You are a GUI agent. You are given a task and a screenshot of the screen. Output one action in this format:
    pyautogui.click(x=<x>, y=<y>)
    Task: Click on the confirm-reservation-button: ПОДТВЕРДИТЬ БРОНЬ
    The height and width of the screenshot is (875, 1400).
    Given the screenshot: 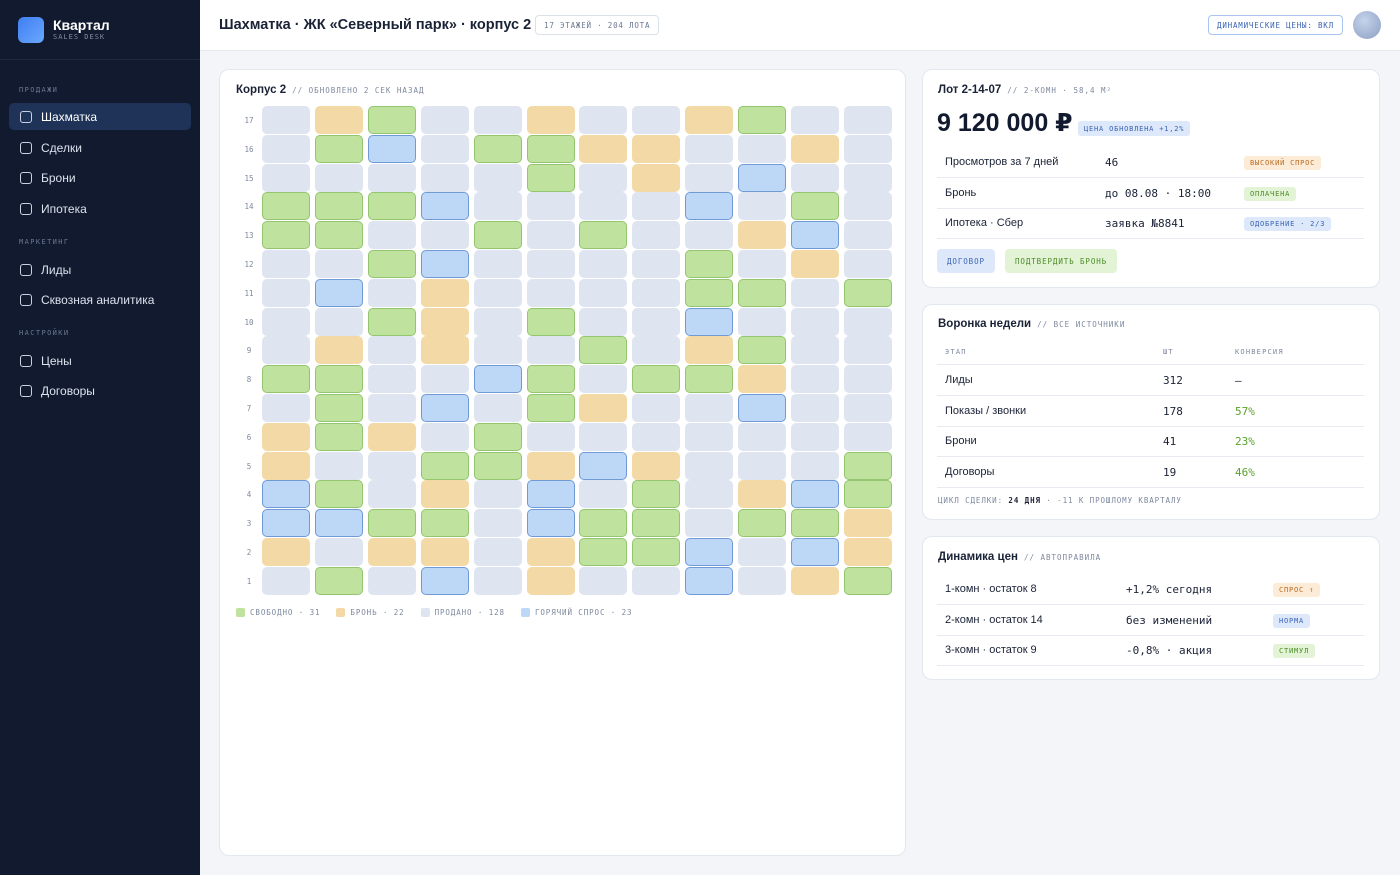 What is the action you would take?
    pyautogui.click(x=1061, y=261)
    